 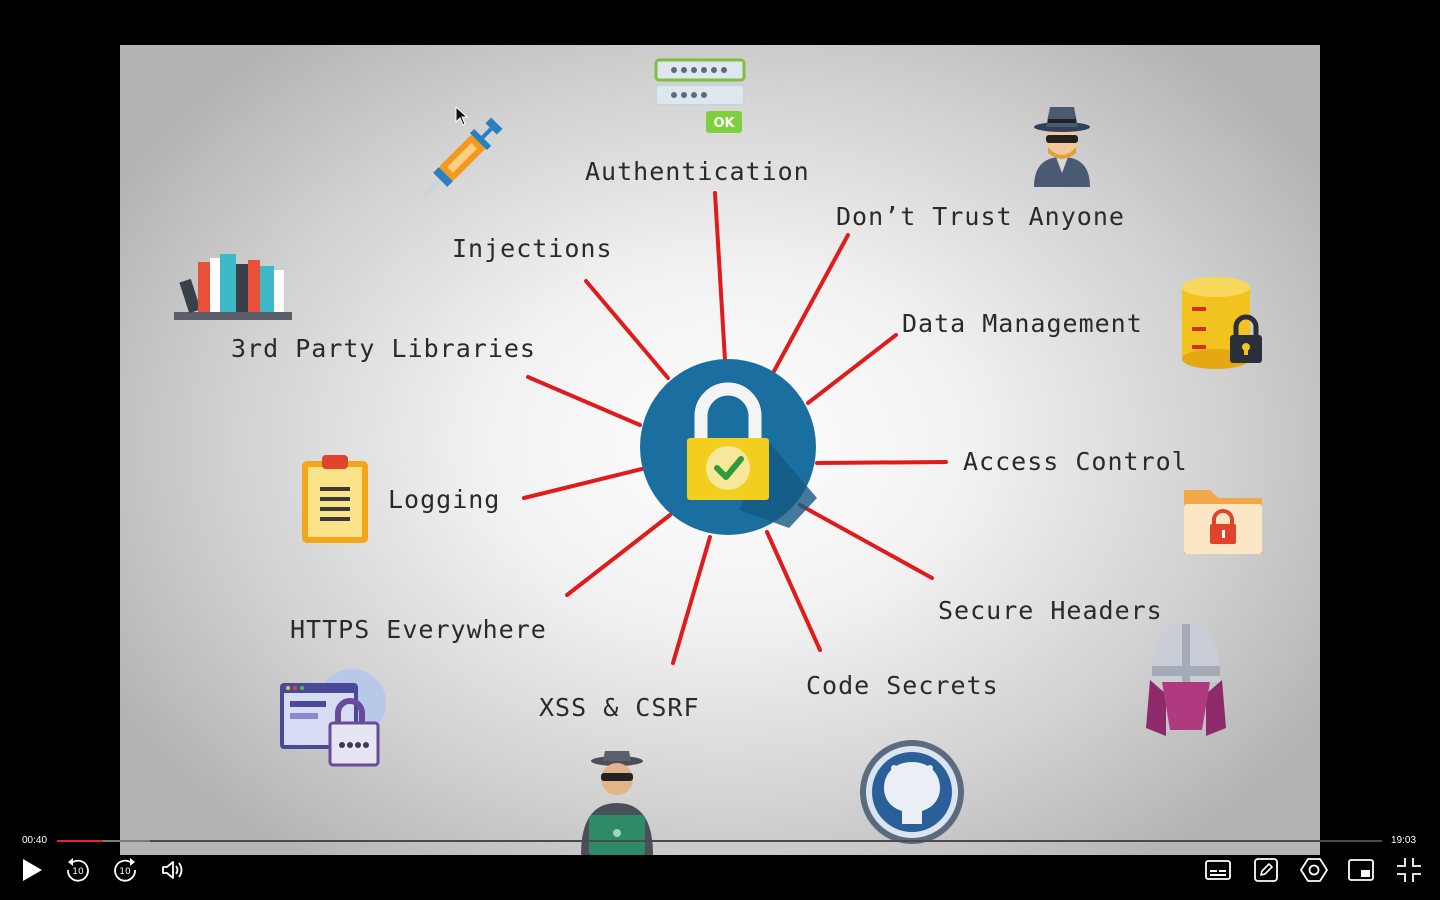 I want to click on picture-in-picture-icon, so click(x=1361, y=870).